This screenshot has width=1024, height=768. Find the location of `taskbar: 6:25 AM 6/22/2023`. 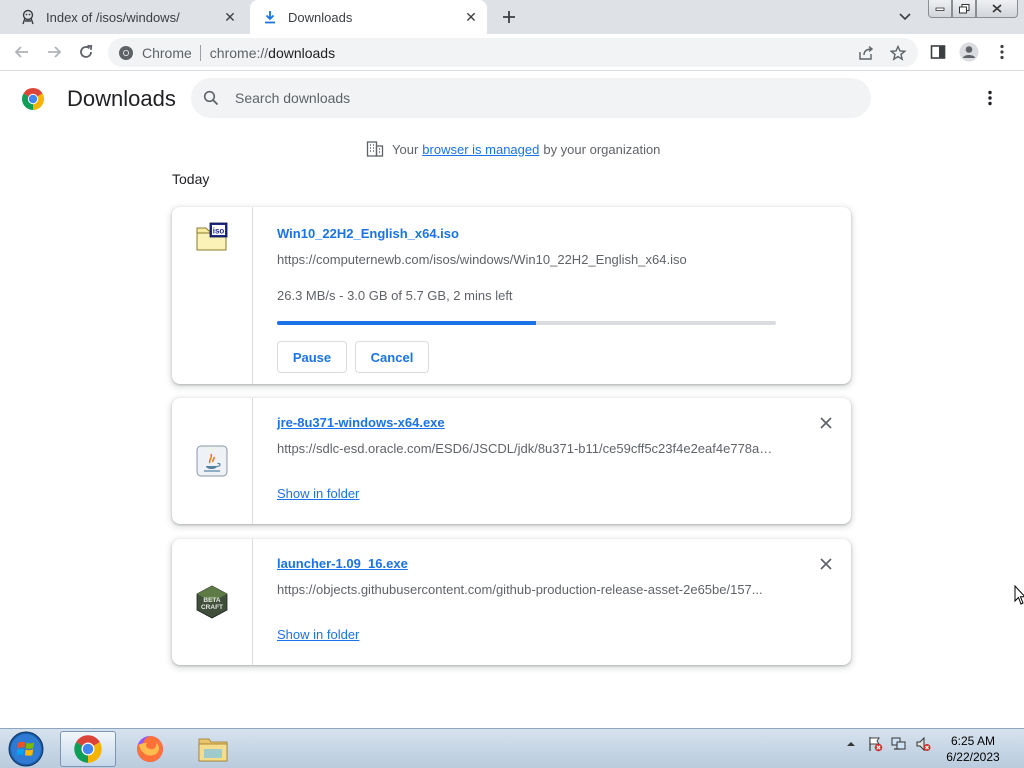

taskbar: 6:25 AM 6/22/2023 is located at coordinates (512, 748).